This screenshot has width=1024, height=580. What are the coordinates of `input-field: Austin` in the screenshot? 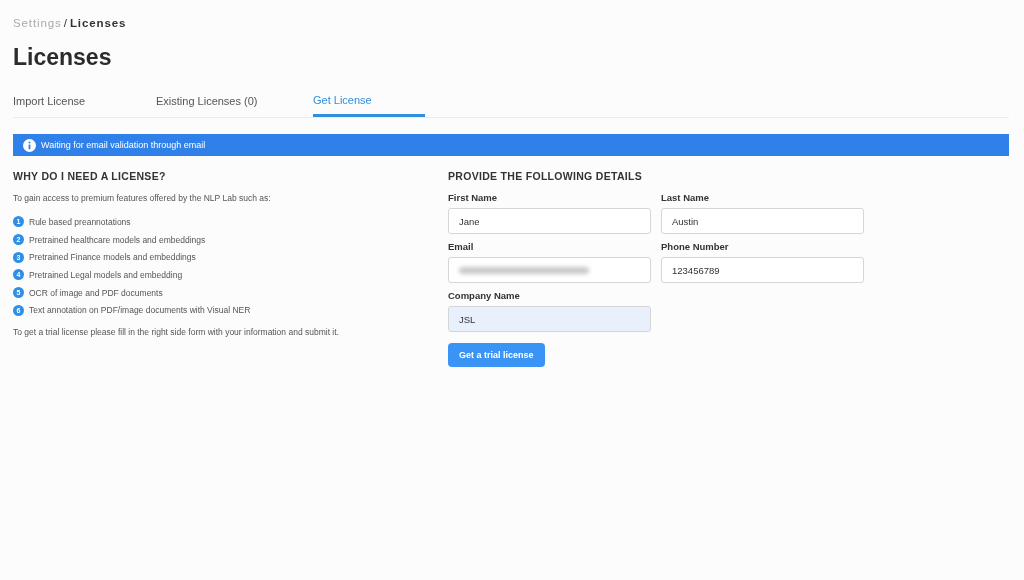 It's located at (762, 221).